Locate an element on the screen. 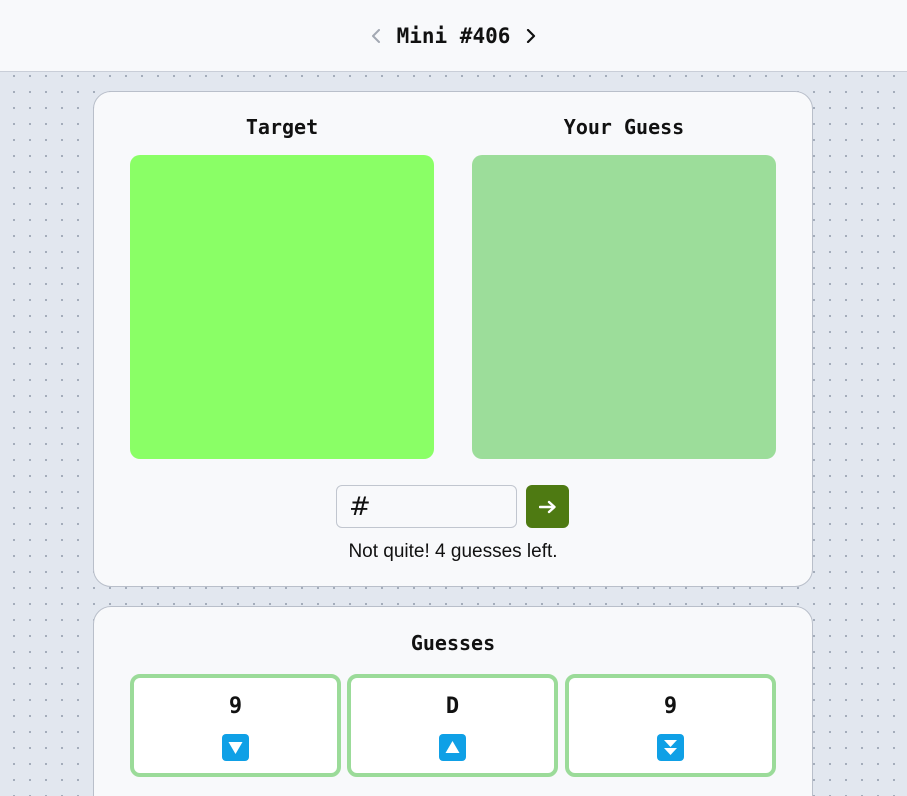  submit-guess-button is located at coordinates (547, 506).